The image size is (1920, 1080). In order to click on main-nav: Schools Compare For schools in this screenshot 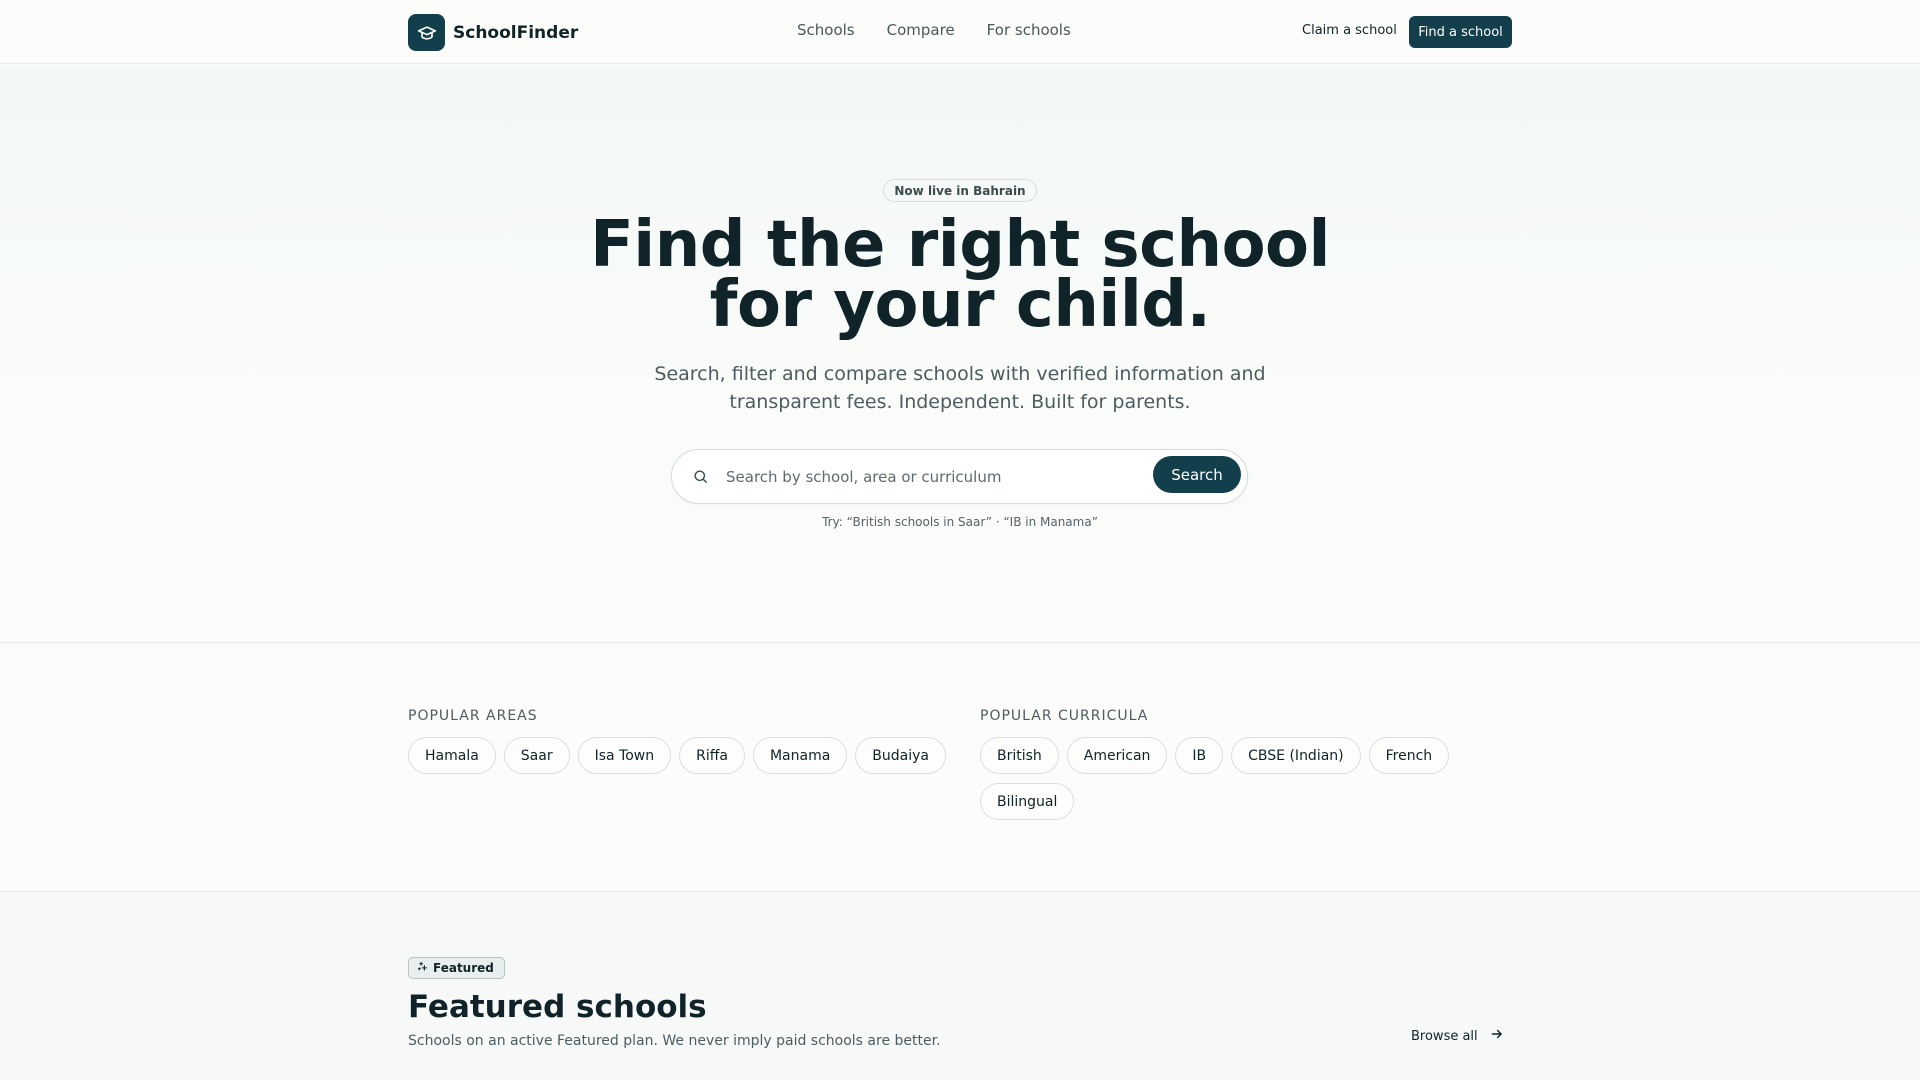, I will do `click(934, 30)`.